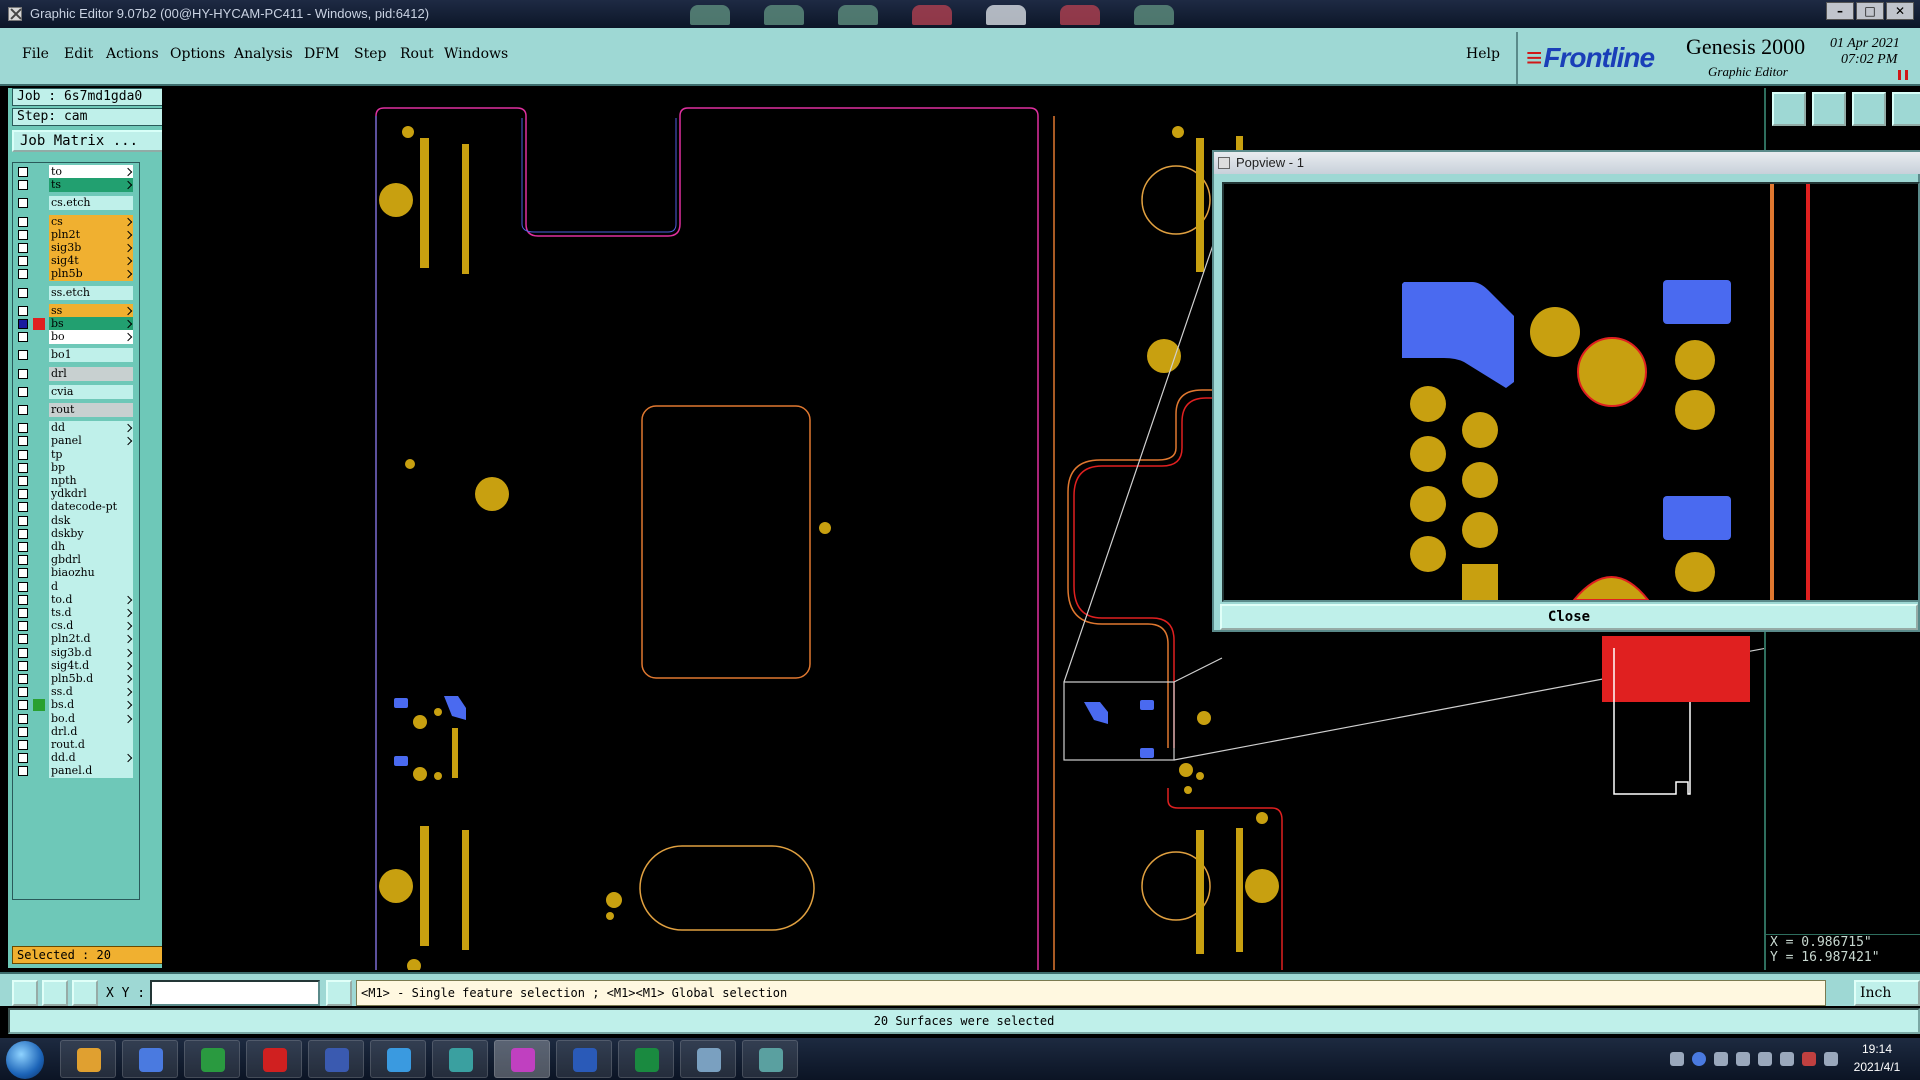 The width and height of the screenshot is (1920, 1080). Describe the element at coordinates (91, 410) in the screenshot. I see `layer-name: rout` at that location.